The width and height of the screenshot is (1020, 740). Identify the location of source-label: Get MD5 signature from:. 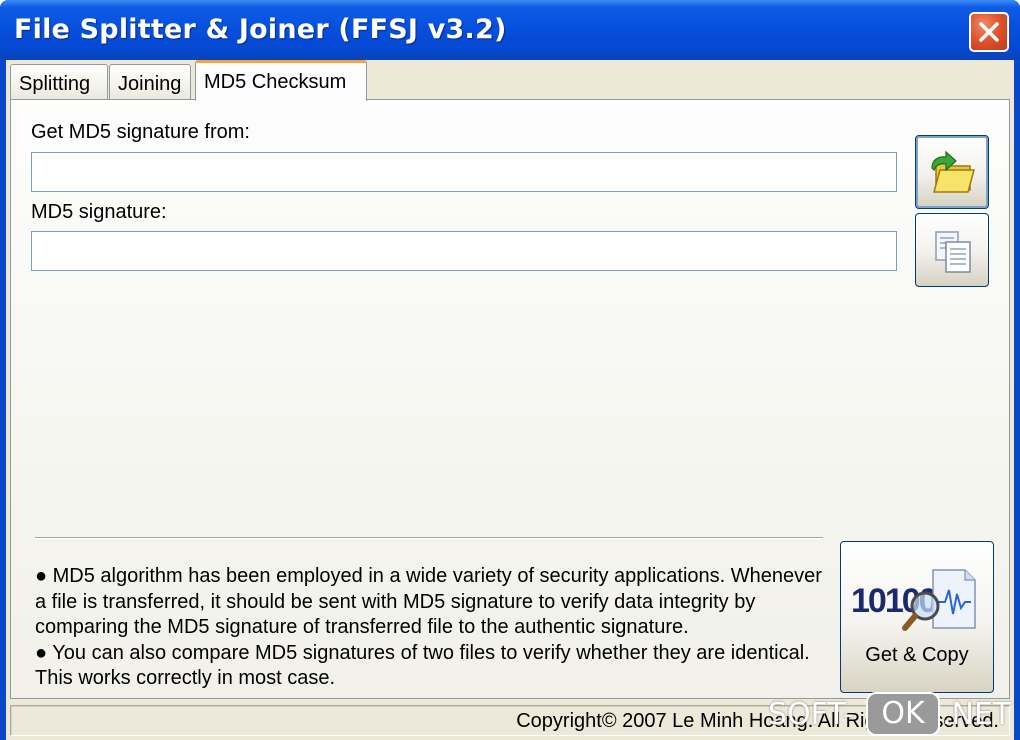
(140, 132).